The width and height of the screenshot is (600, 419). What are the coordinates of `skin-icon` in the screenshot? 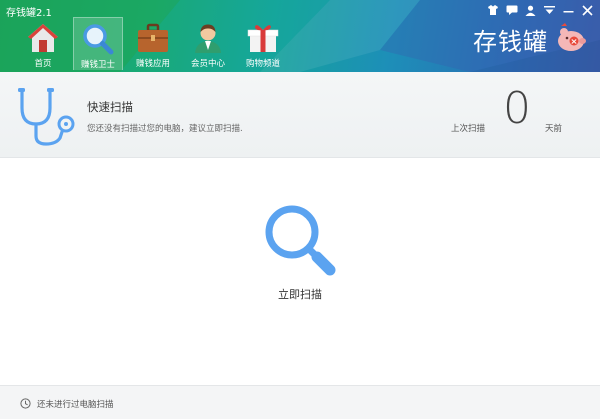 It's located at (492, 10).